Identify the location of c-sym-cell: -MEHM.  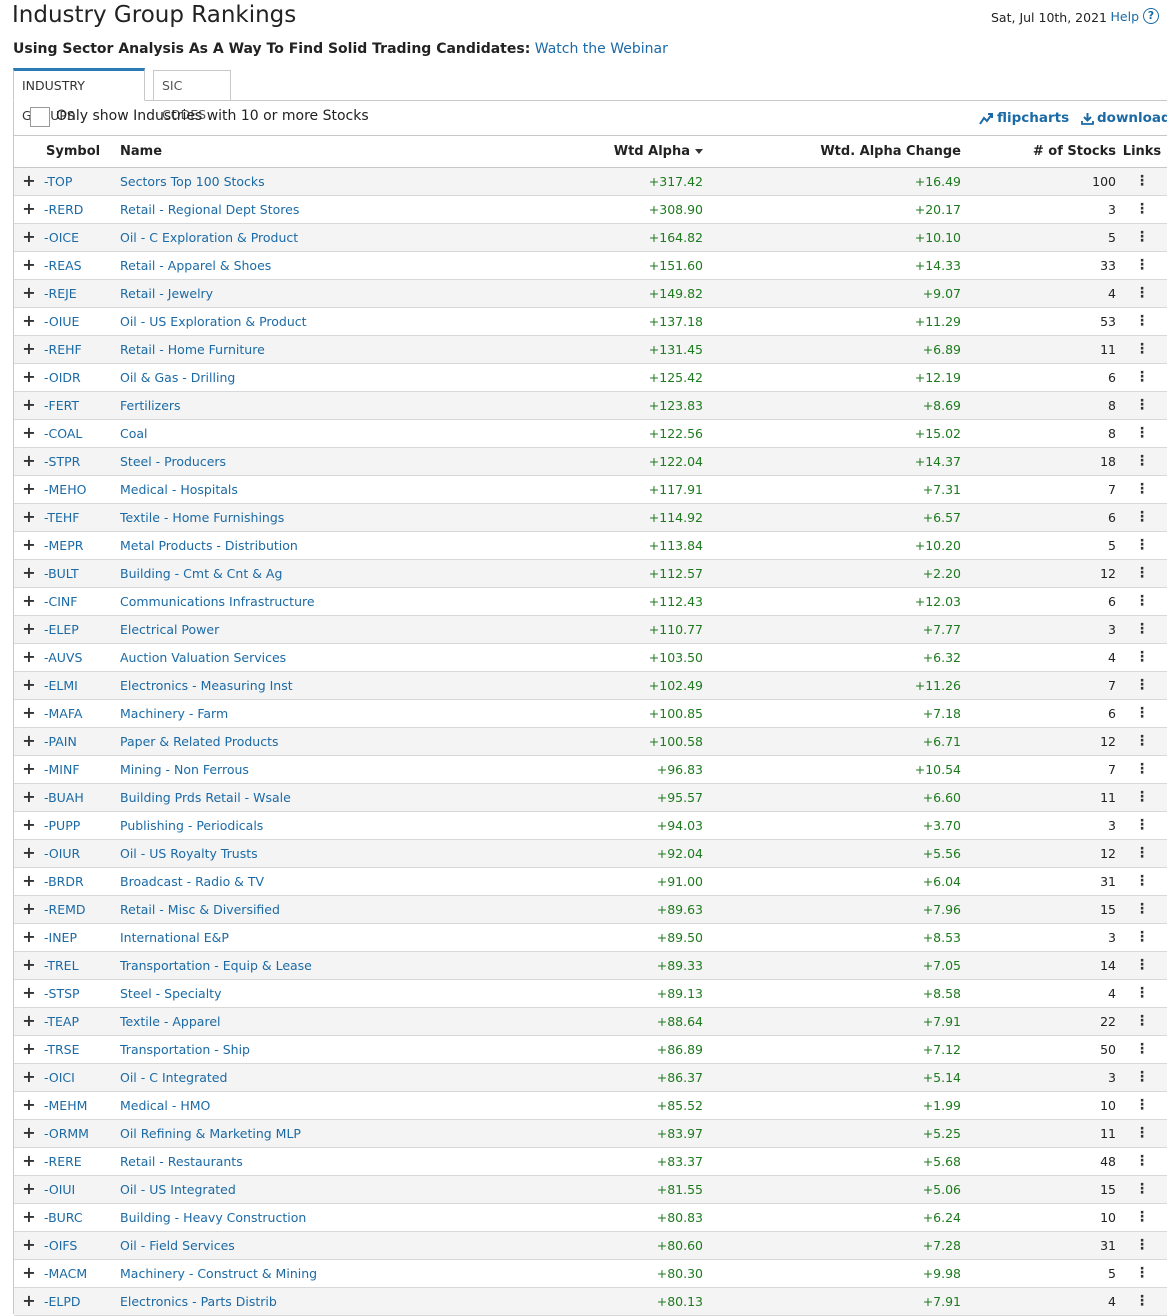
(82, 1105).